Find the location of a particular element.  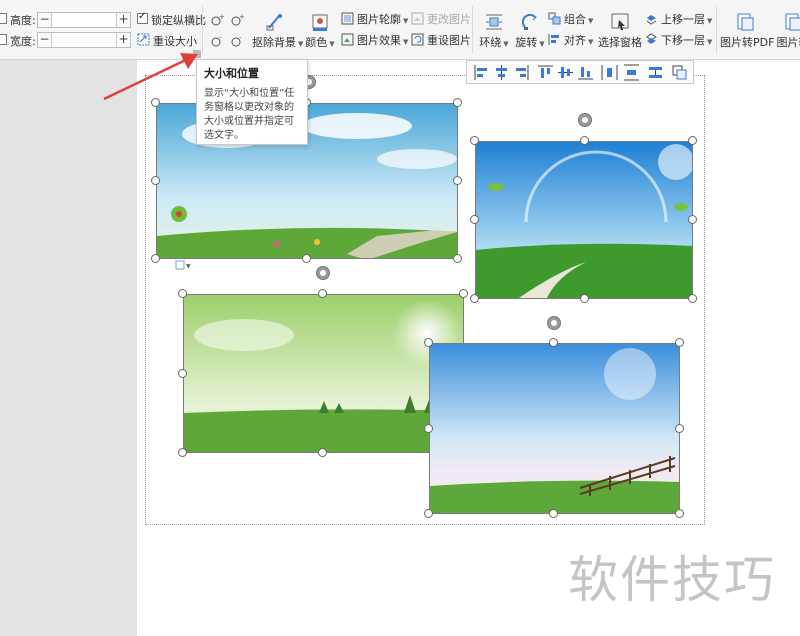

width-decrease-button: − is located at coordinates (45, 40).